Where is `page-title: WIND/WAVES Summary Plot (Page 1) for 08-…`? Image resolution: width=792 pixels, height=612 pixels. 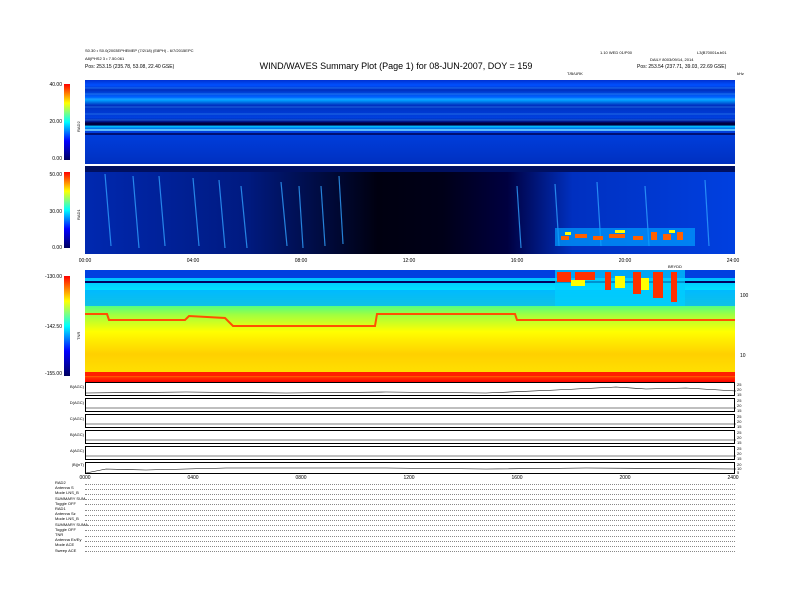 page-title: WIND/WAVES Summary Plot (Page 1) for 08-… is located at coordinates (396, 66).